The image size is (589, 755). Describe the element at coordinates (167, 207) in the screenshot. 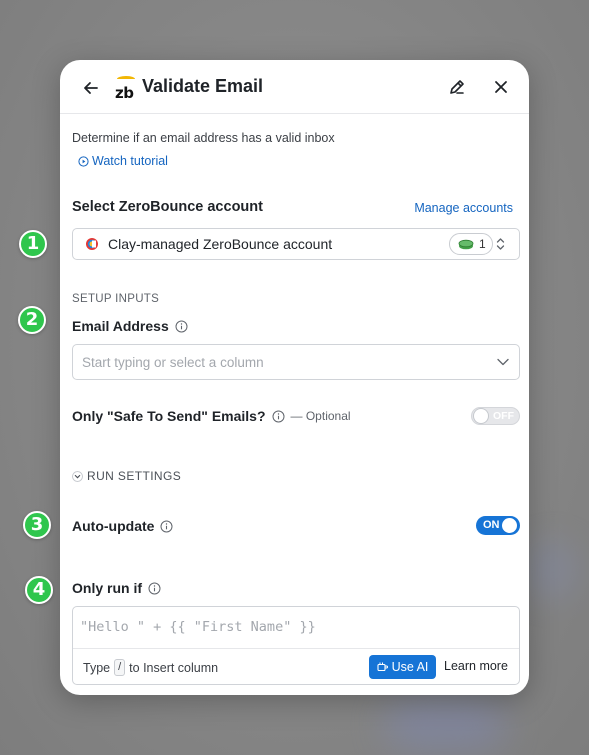

I see `account-section-label: Select ZeroBounce account` at that location.